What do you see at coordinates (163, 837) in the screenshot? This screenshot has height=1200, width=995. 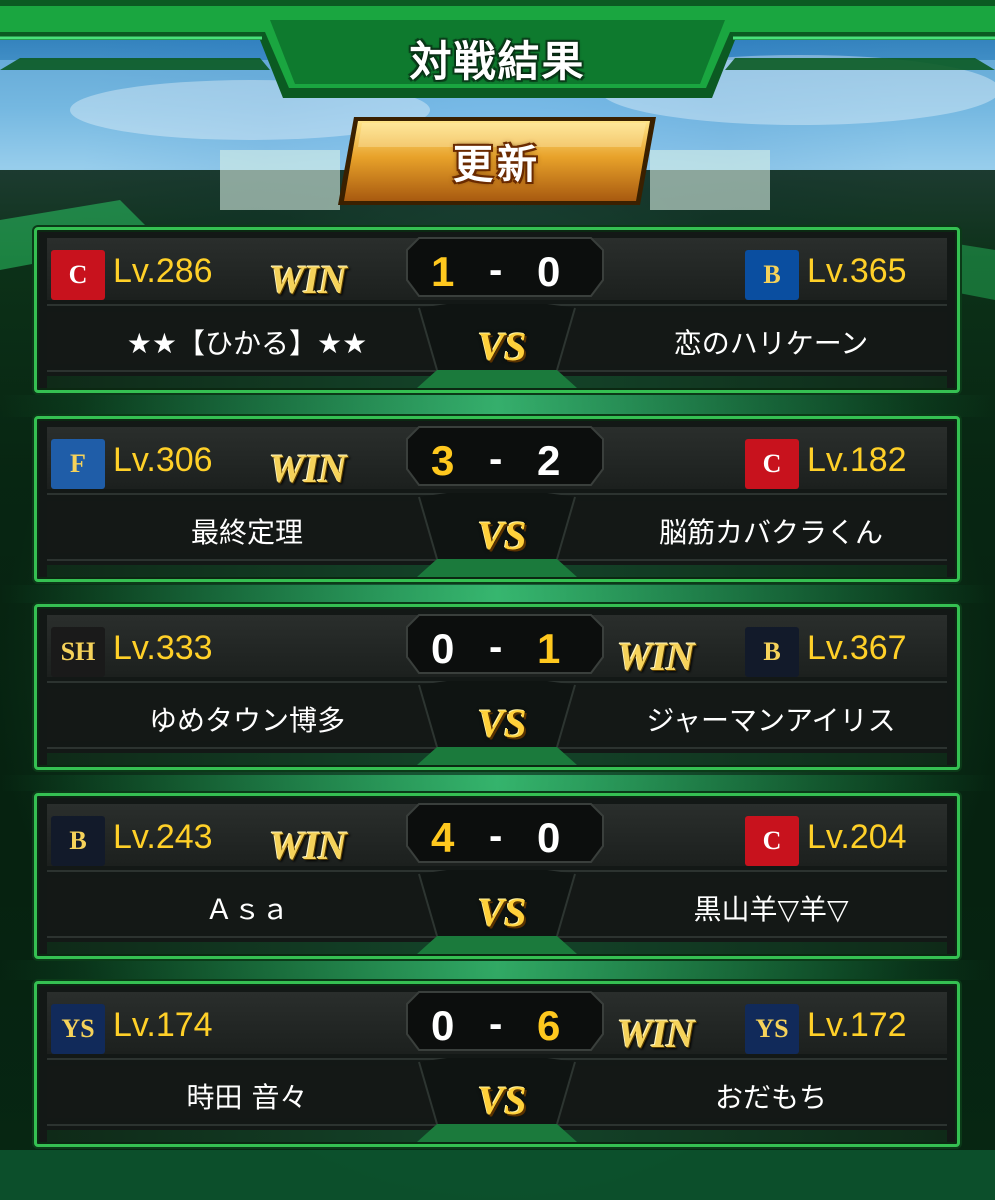 I see `left-player-level: Lv.243` at bounding box center [163, 837].